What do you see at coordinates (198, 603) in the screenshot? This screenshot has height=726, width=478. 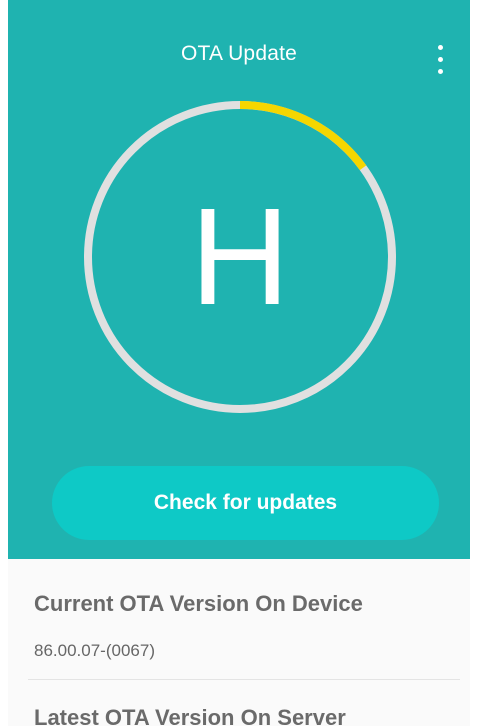 I see `current-version-label: Current OTA Version On Device` at bounding box center [198, 603].